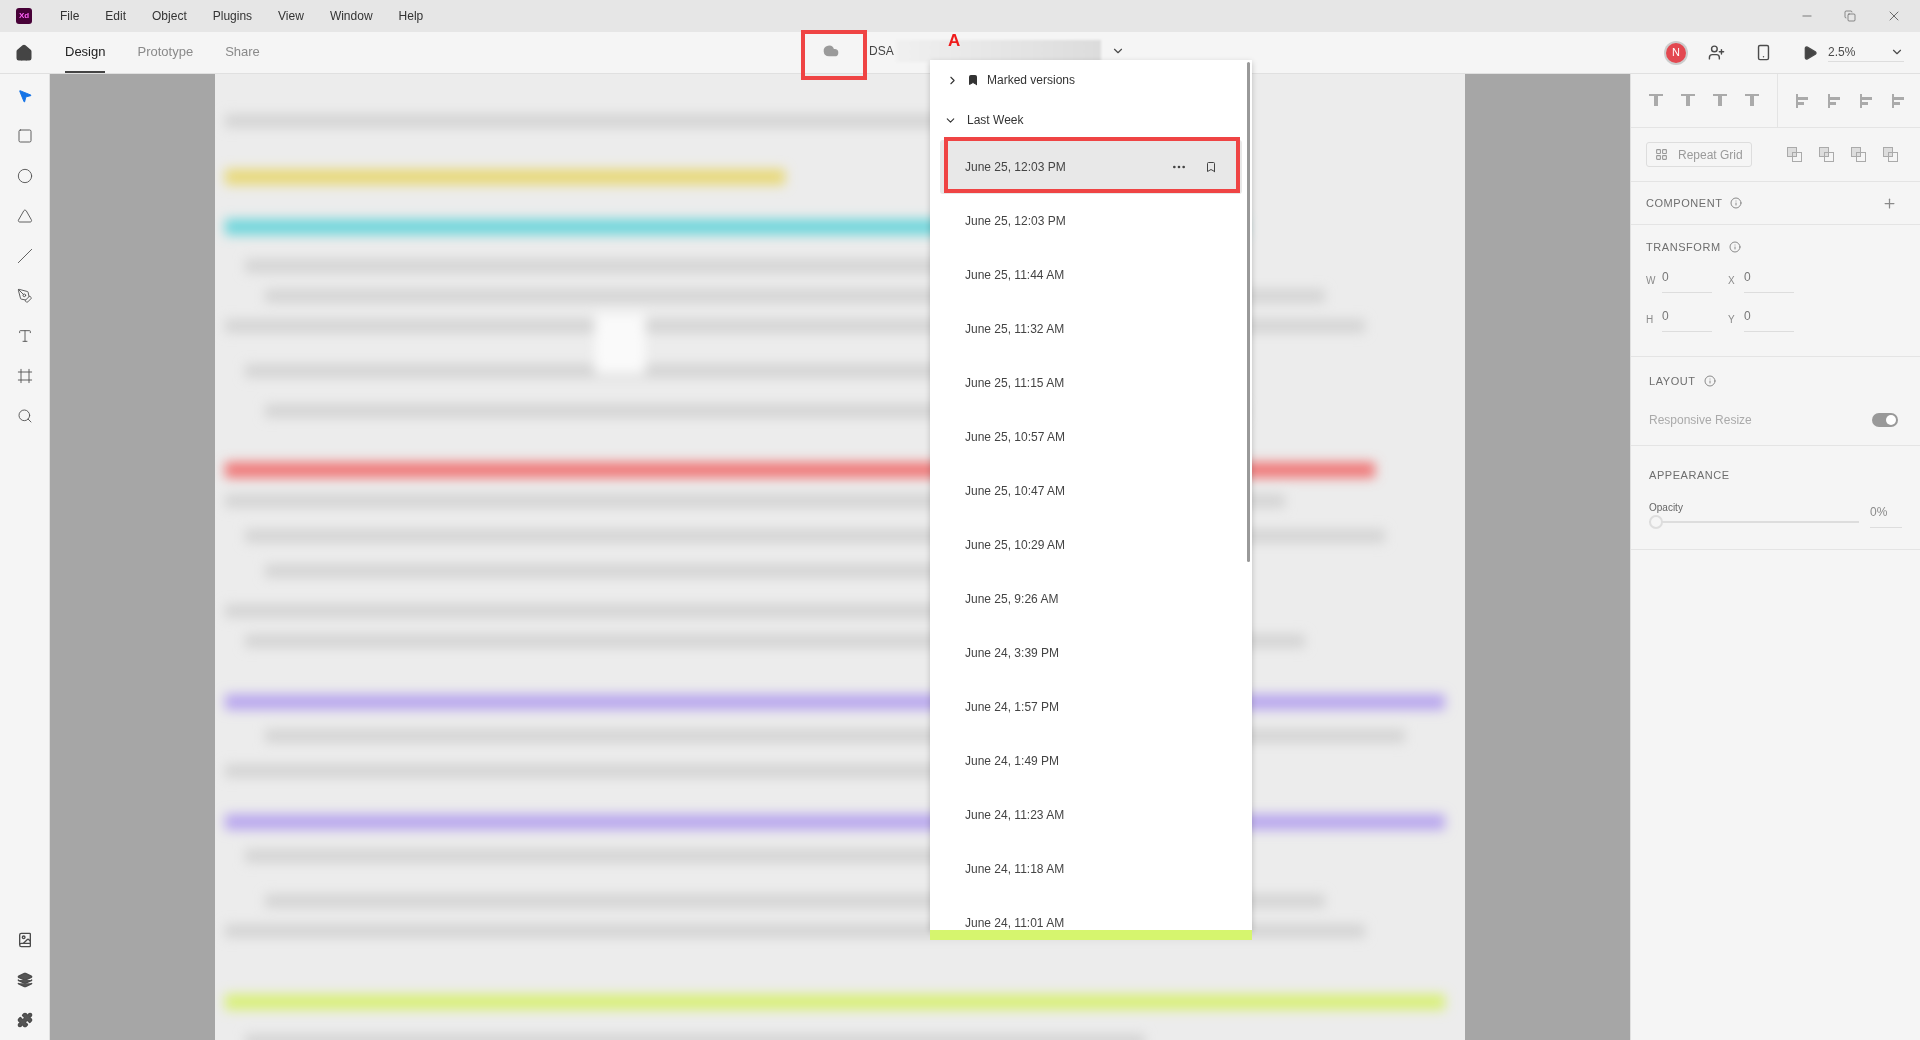  Describe the element at coordinates (24, 96) in the screenshot. I see `select-arrow-icon` at that location.